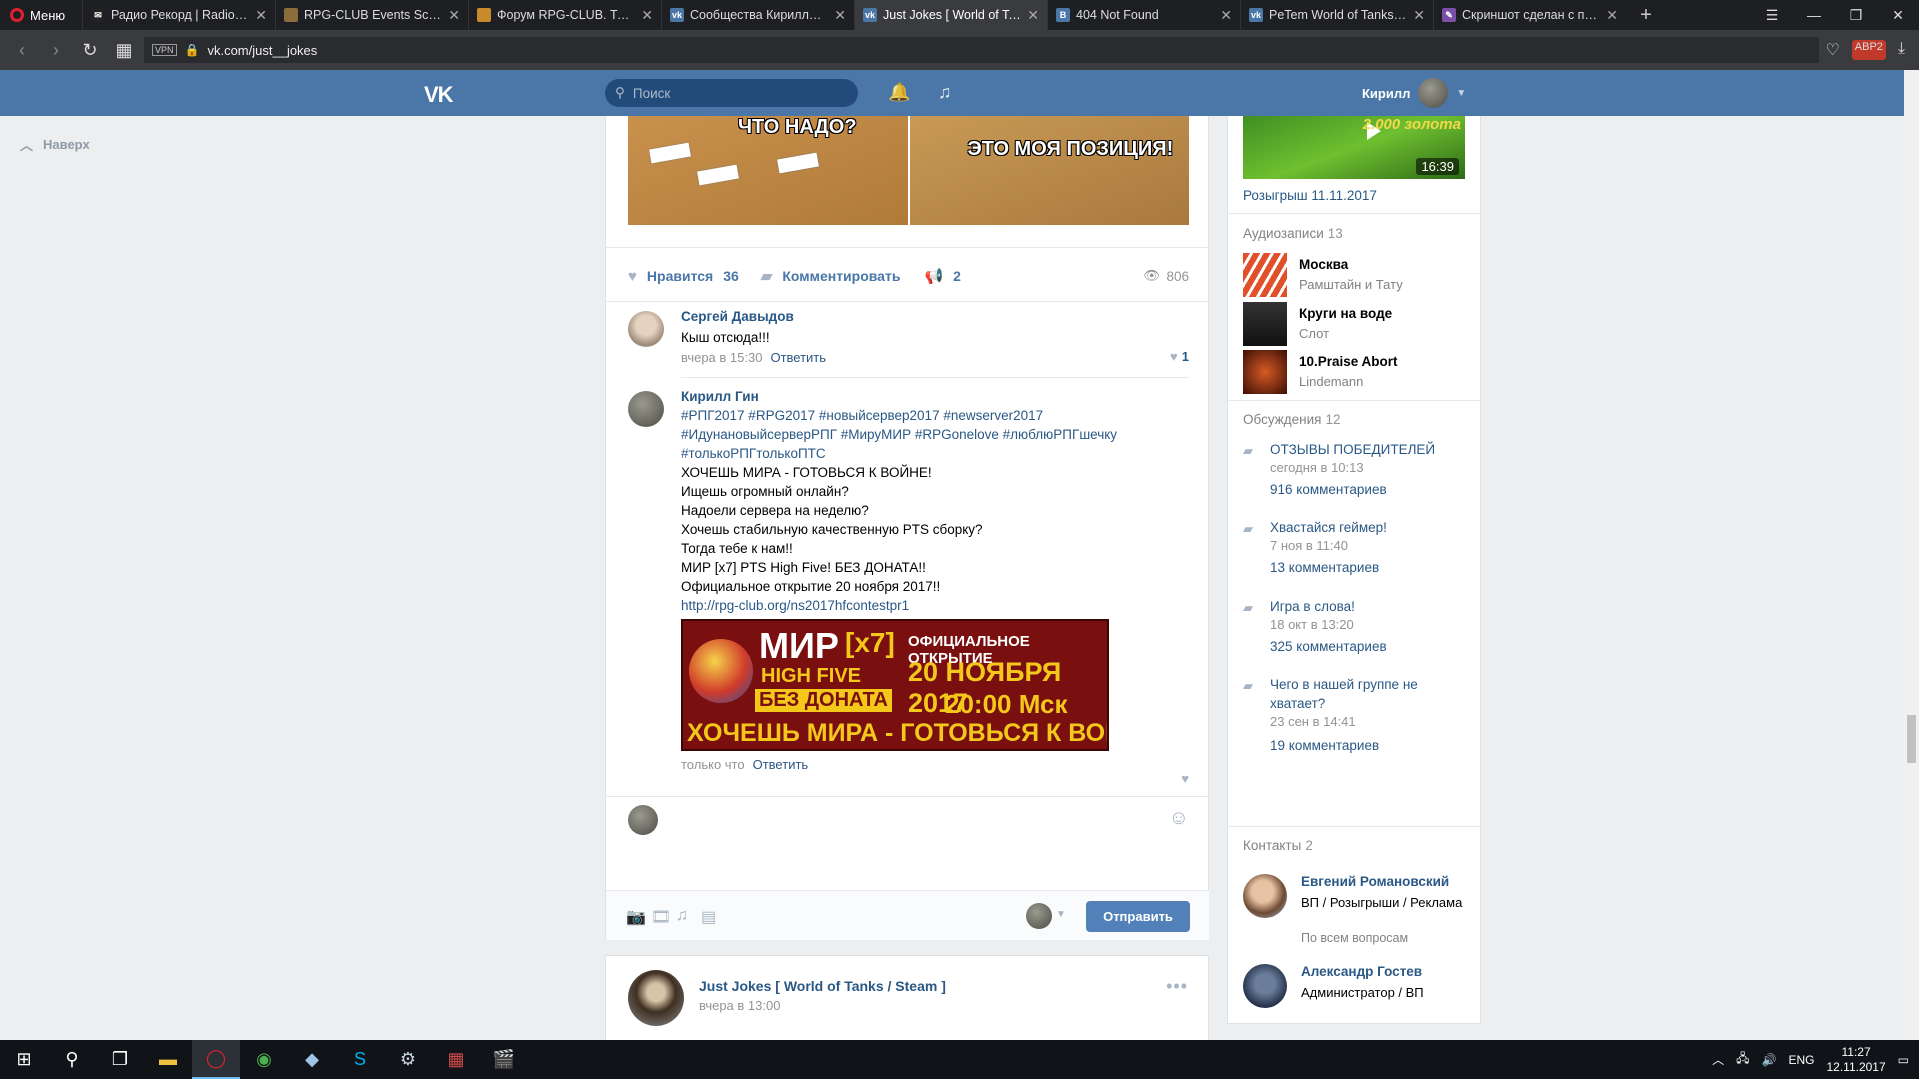 The image size is (1919, 1079). Describe the element at coordinates (72, 1059) in the screenshot. I see `search-icon: ⚲` at that location.